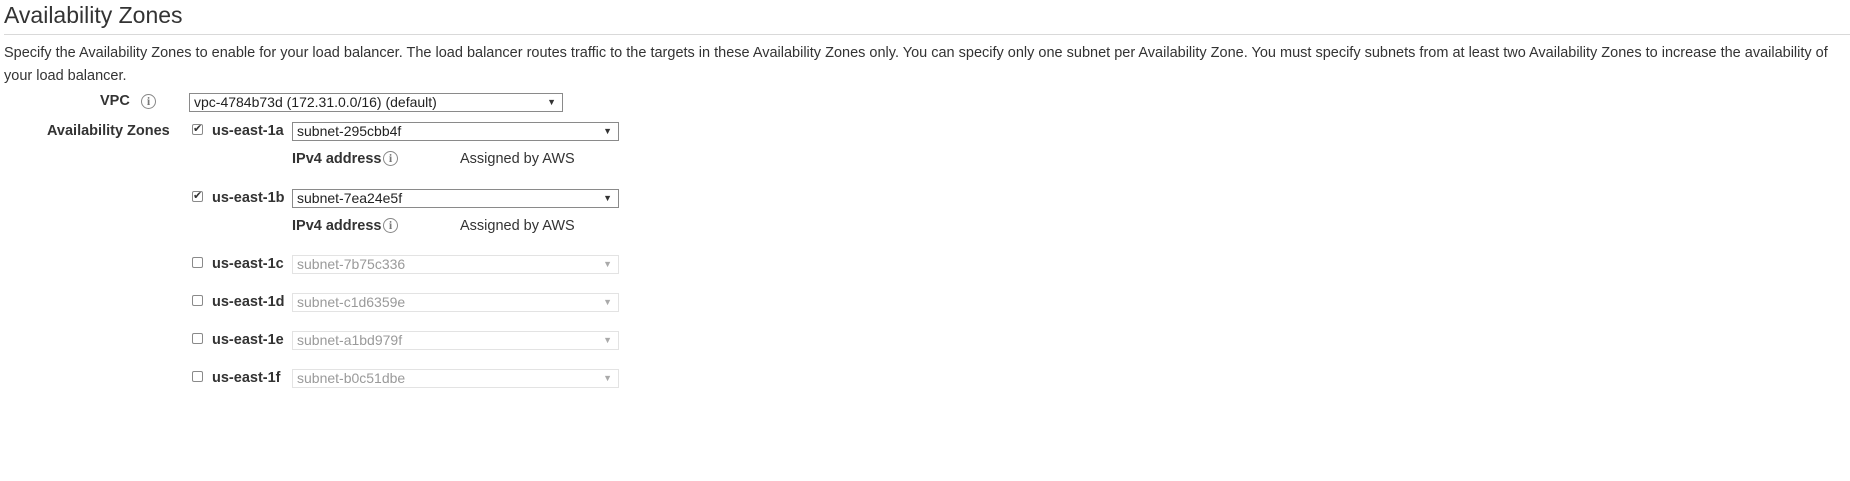 This screenshot has width=1850, height=481. What do you see at coordinates (351, 264) in the screenshot?
I see `subnet-select-value: subnet-7b75c336` at bounding box center [351, 264].